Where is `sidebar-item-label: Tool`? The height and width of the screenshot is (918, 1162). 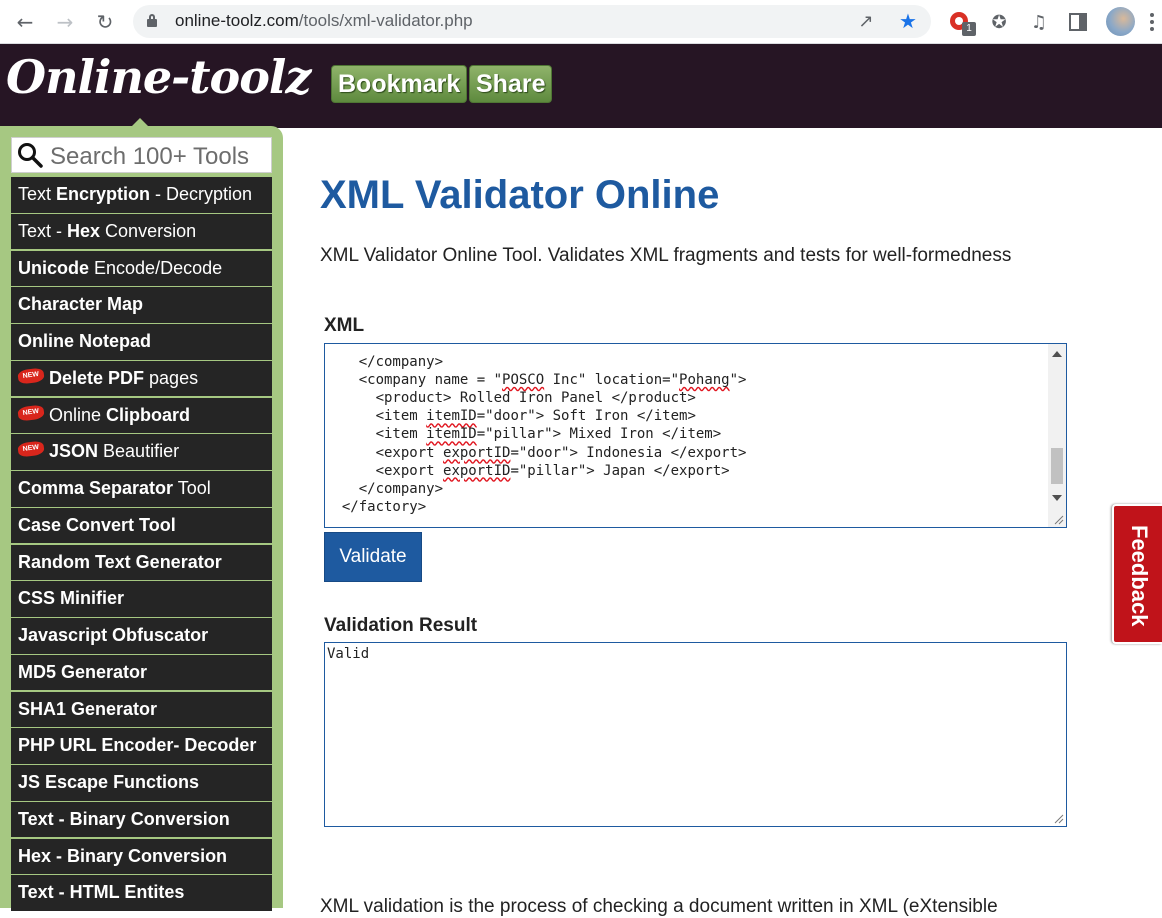
sidebar-item-label: Tool is located at coordinates (192, 488).